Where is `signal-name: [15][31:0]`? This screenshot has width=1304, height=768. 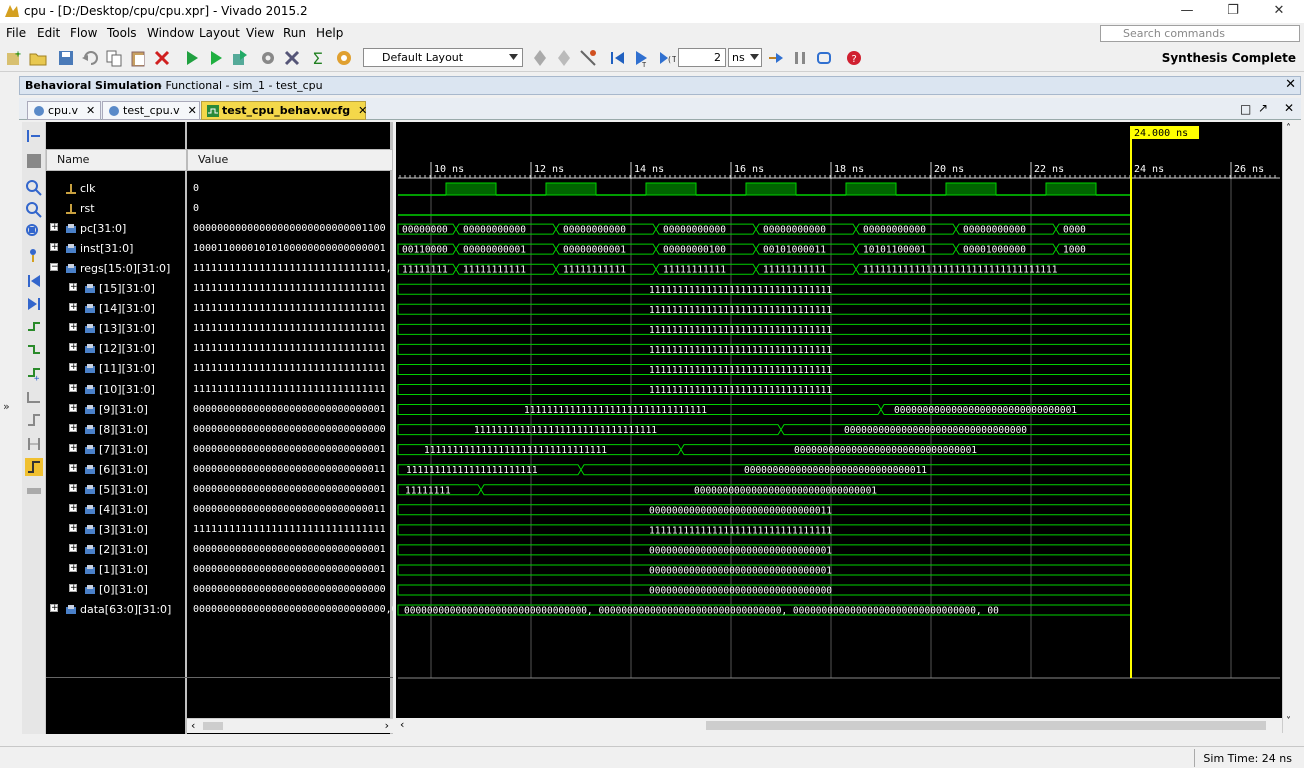 signal-name: [15][31:0] is located at coordinates (127, 288).